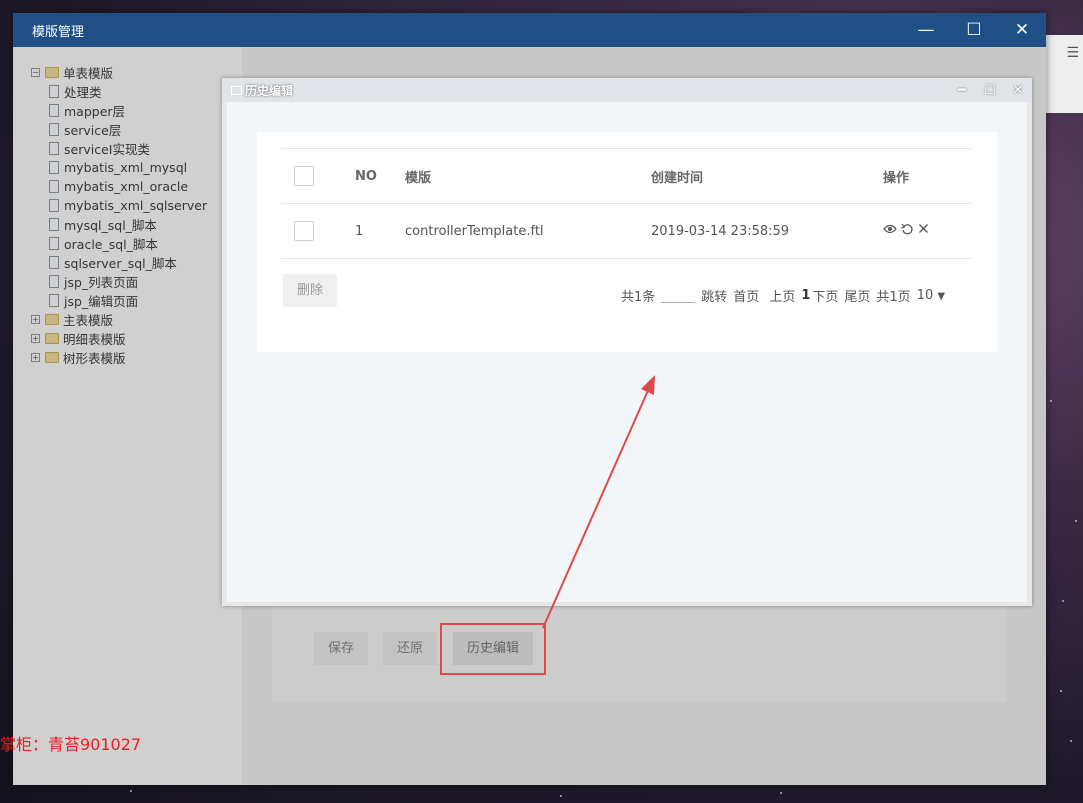  I want to click on delete-button: 删除, so click(310, 290).